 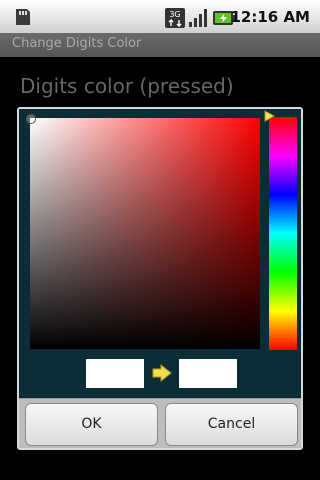 What do you see at coordinates (127, 86) in the screenshot?
I see `preference-title: Digits color (pressed)` at bounding box center [127, 86].